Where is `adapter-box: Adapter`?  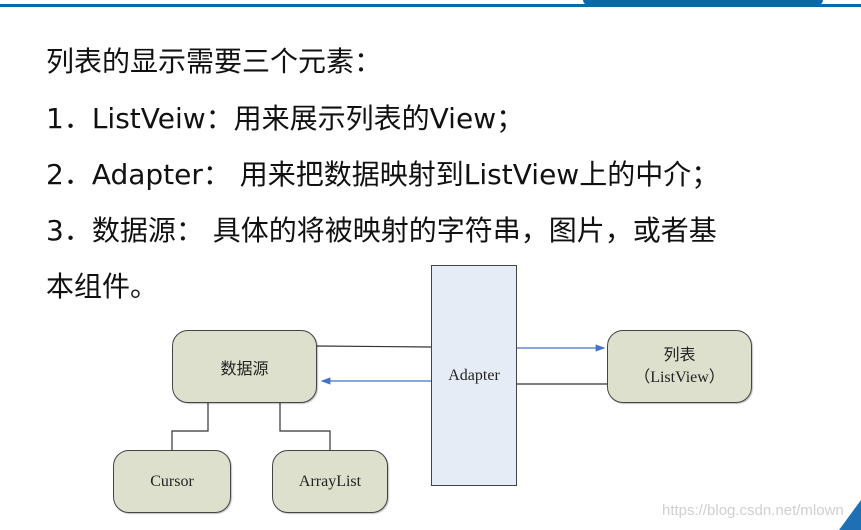 adapter-box: Adapter is located at coordinates (474, 375).